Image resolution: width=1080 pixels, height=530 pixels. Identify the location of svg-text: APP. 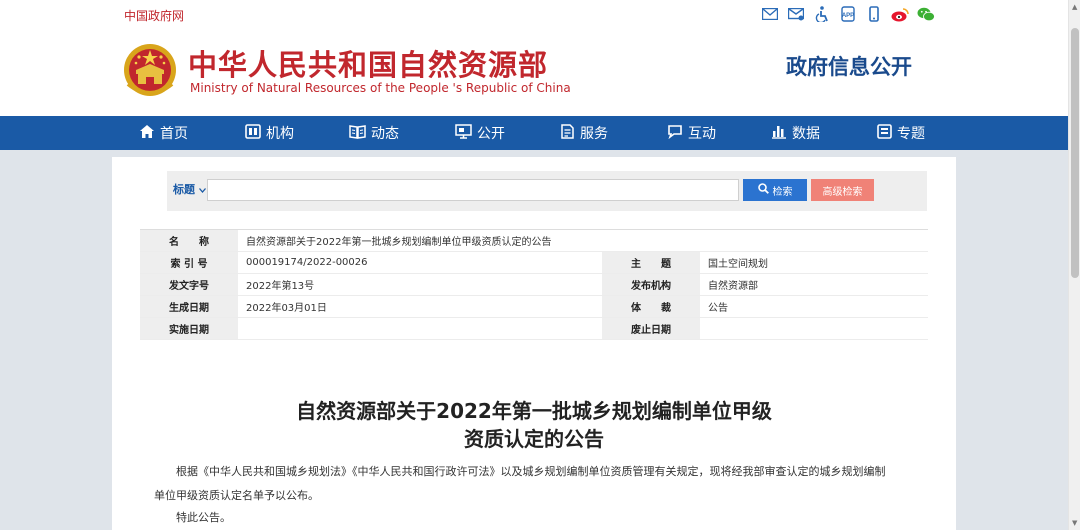
(848, 16).